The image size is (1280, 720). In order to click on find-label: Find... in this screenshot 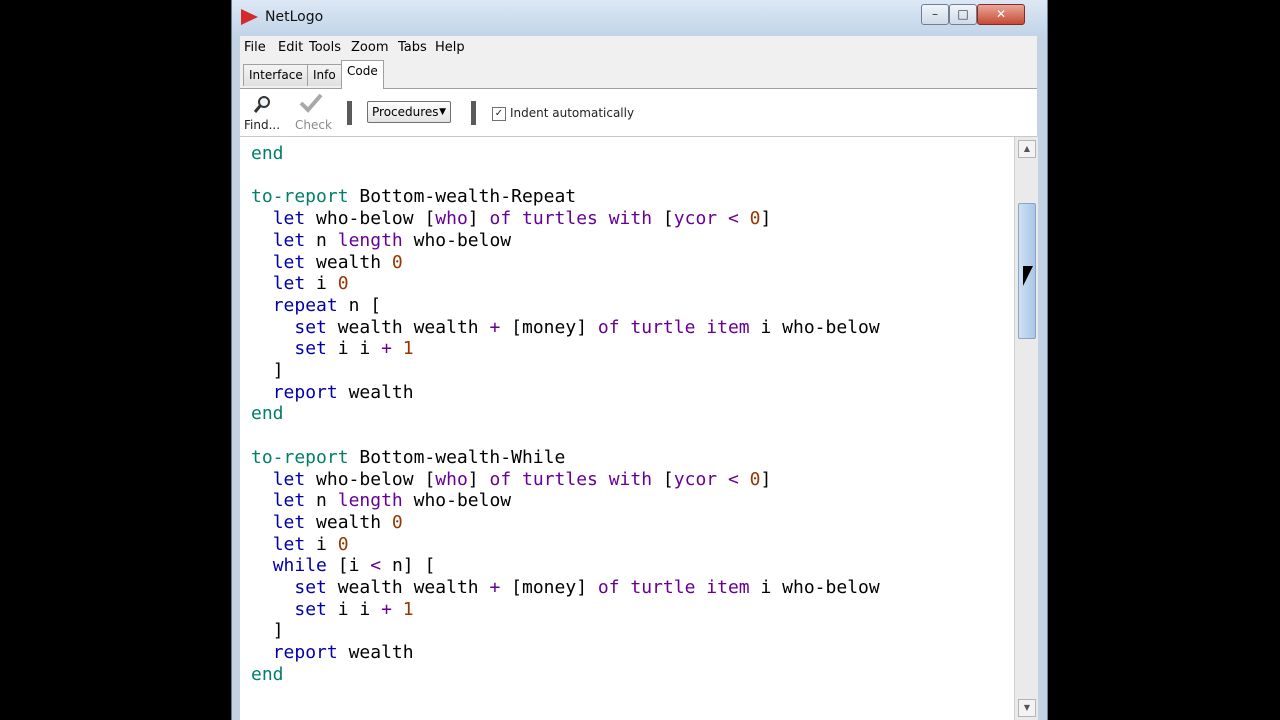, I will do `click(262, 125)`.